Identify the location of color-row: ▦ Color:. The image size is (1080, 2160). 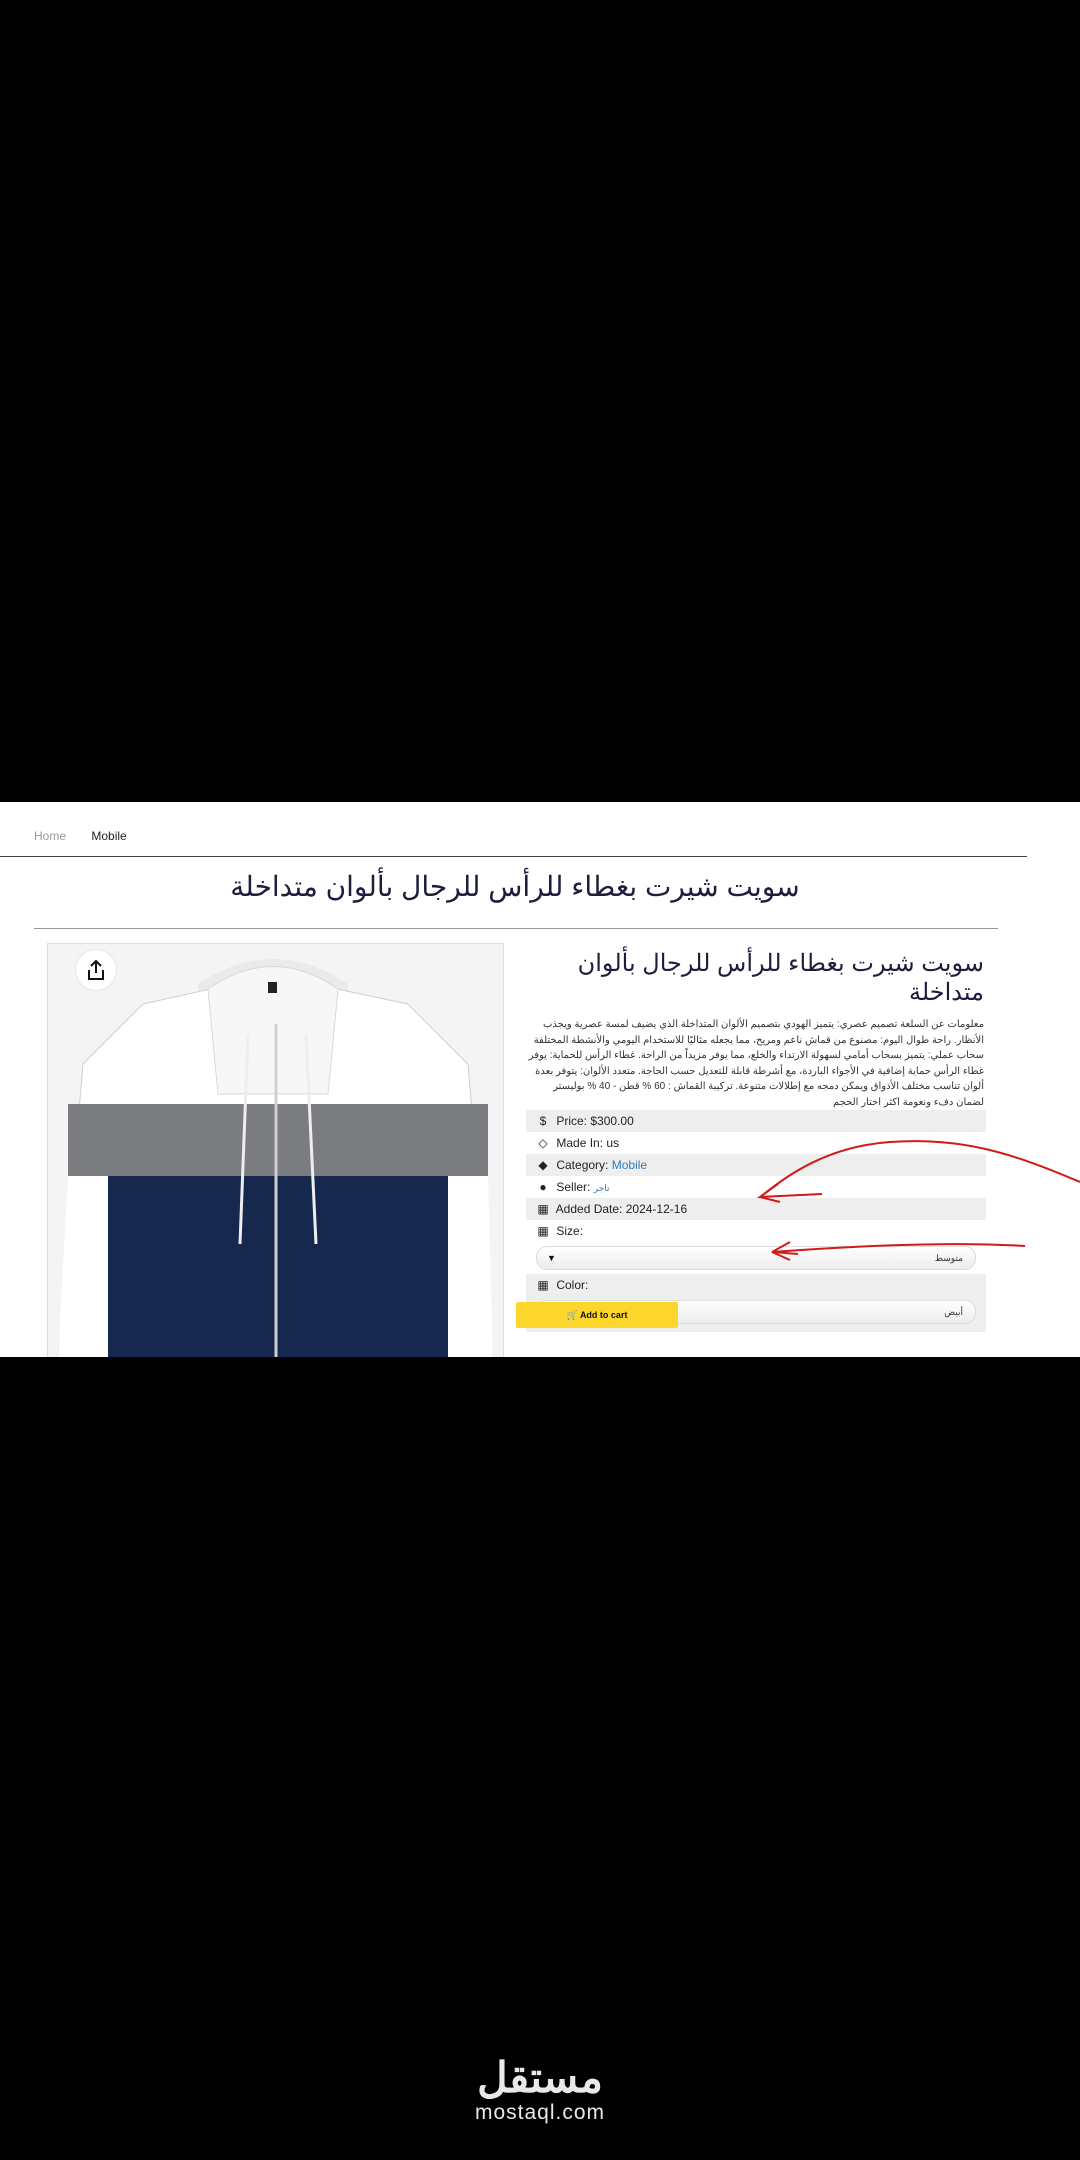
(756, 1285).